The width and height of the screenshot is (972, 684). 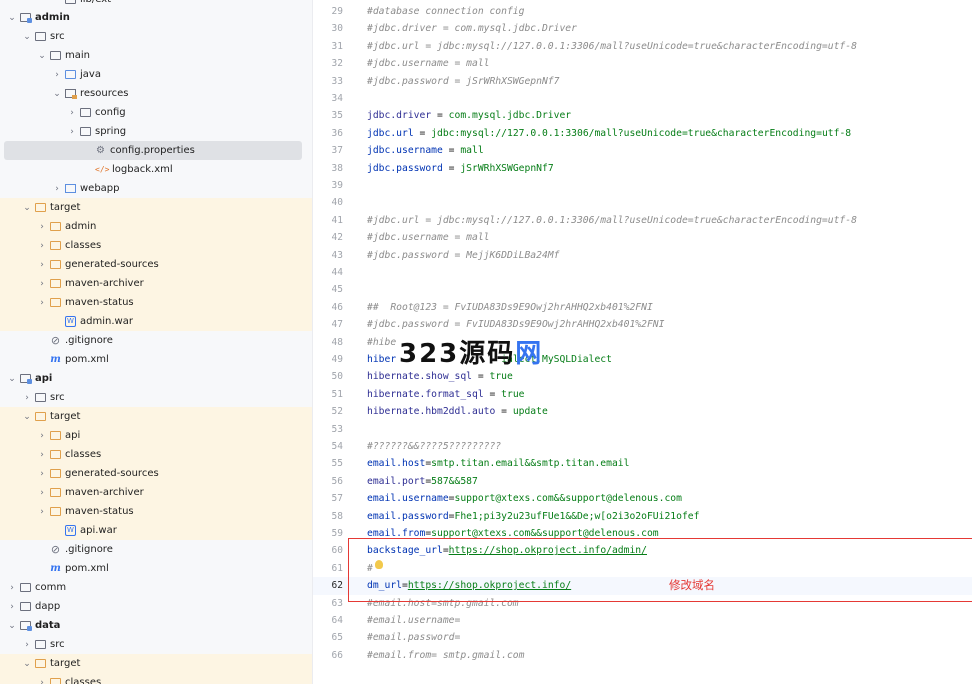 What do you see at coordinates (445, 655) in the screenshot?
I see `code-line: #email.from= smtp.gmail.com` at bounding box center [445, 655].